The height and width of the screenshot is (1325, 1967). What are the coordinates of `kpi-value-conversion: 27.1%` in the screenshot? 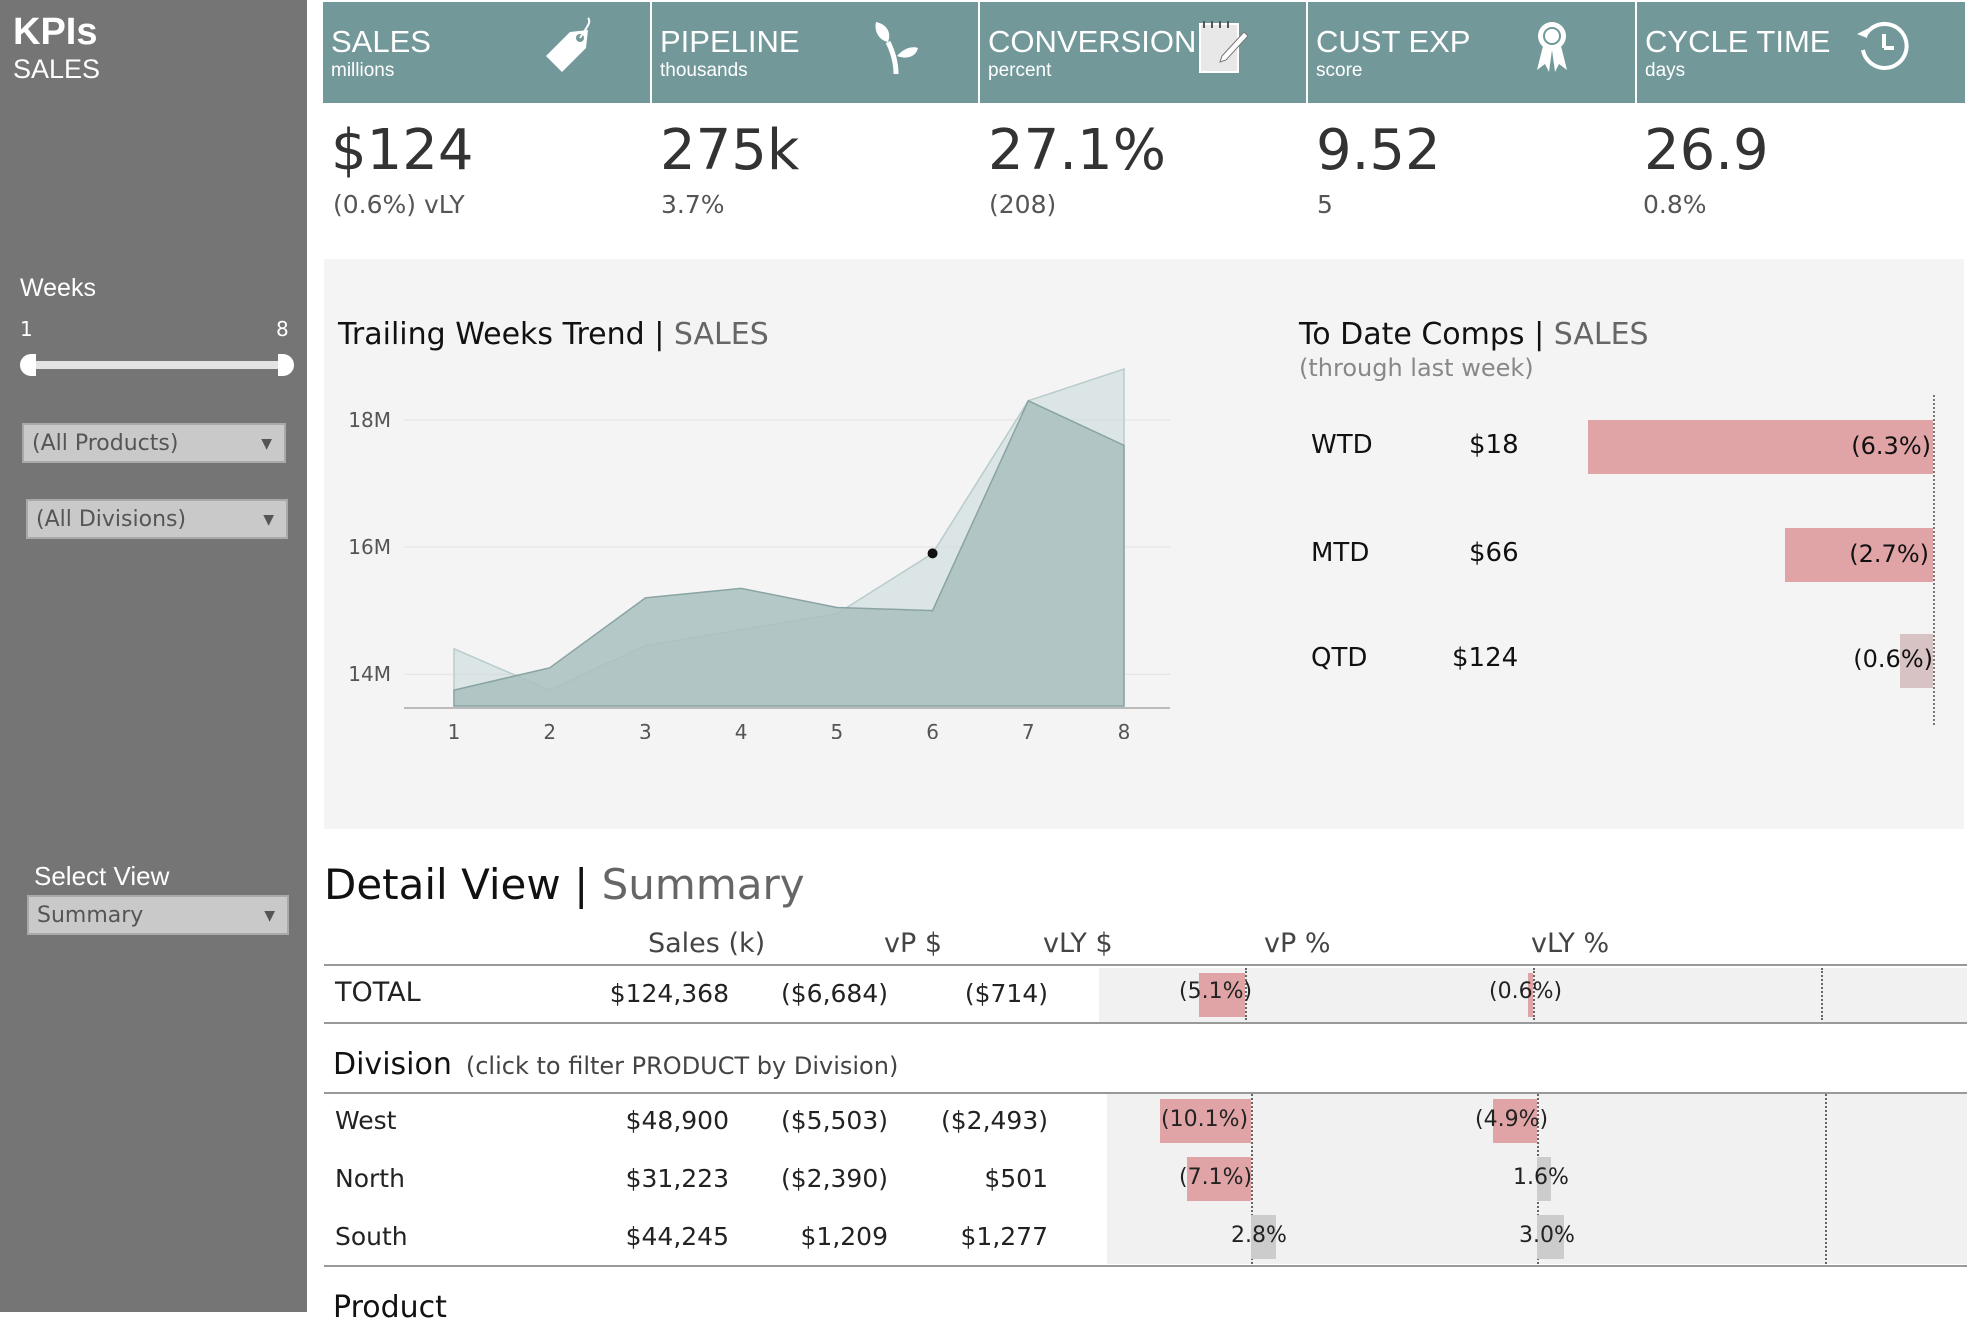 It's located at (1077, 150).